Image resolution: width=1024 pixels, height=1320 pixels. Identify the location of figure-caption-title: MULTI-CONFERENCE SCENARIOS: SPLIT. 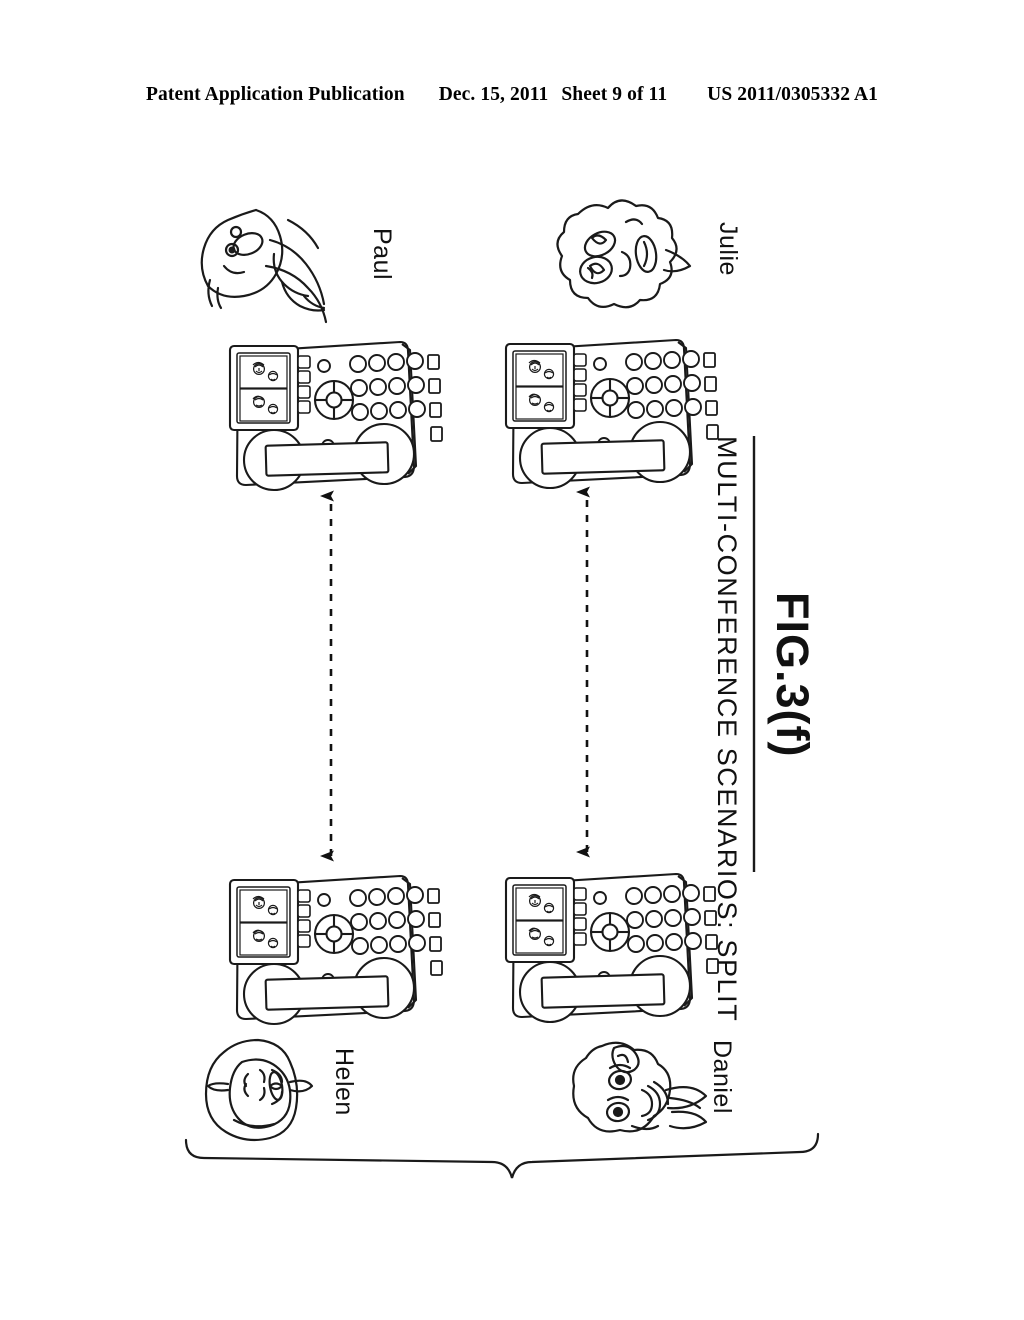
(727, 729).